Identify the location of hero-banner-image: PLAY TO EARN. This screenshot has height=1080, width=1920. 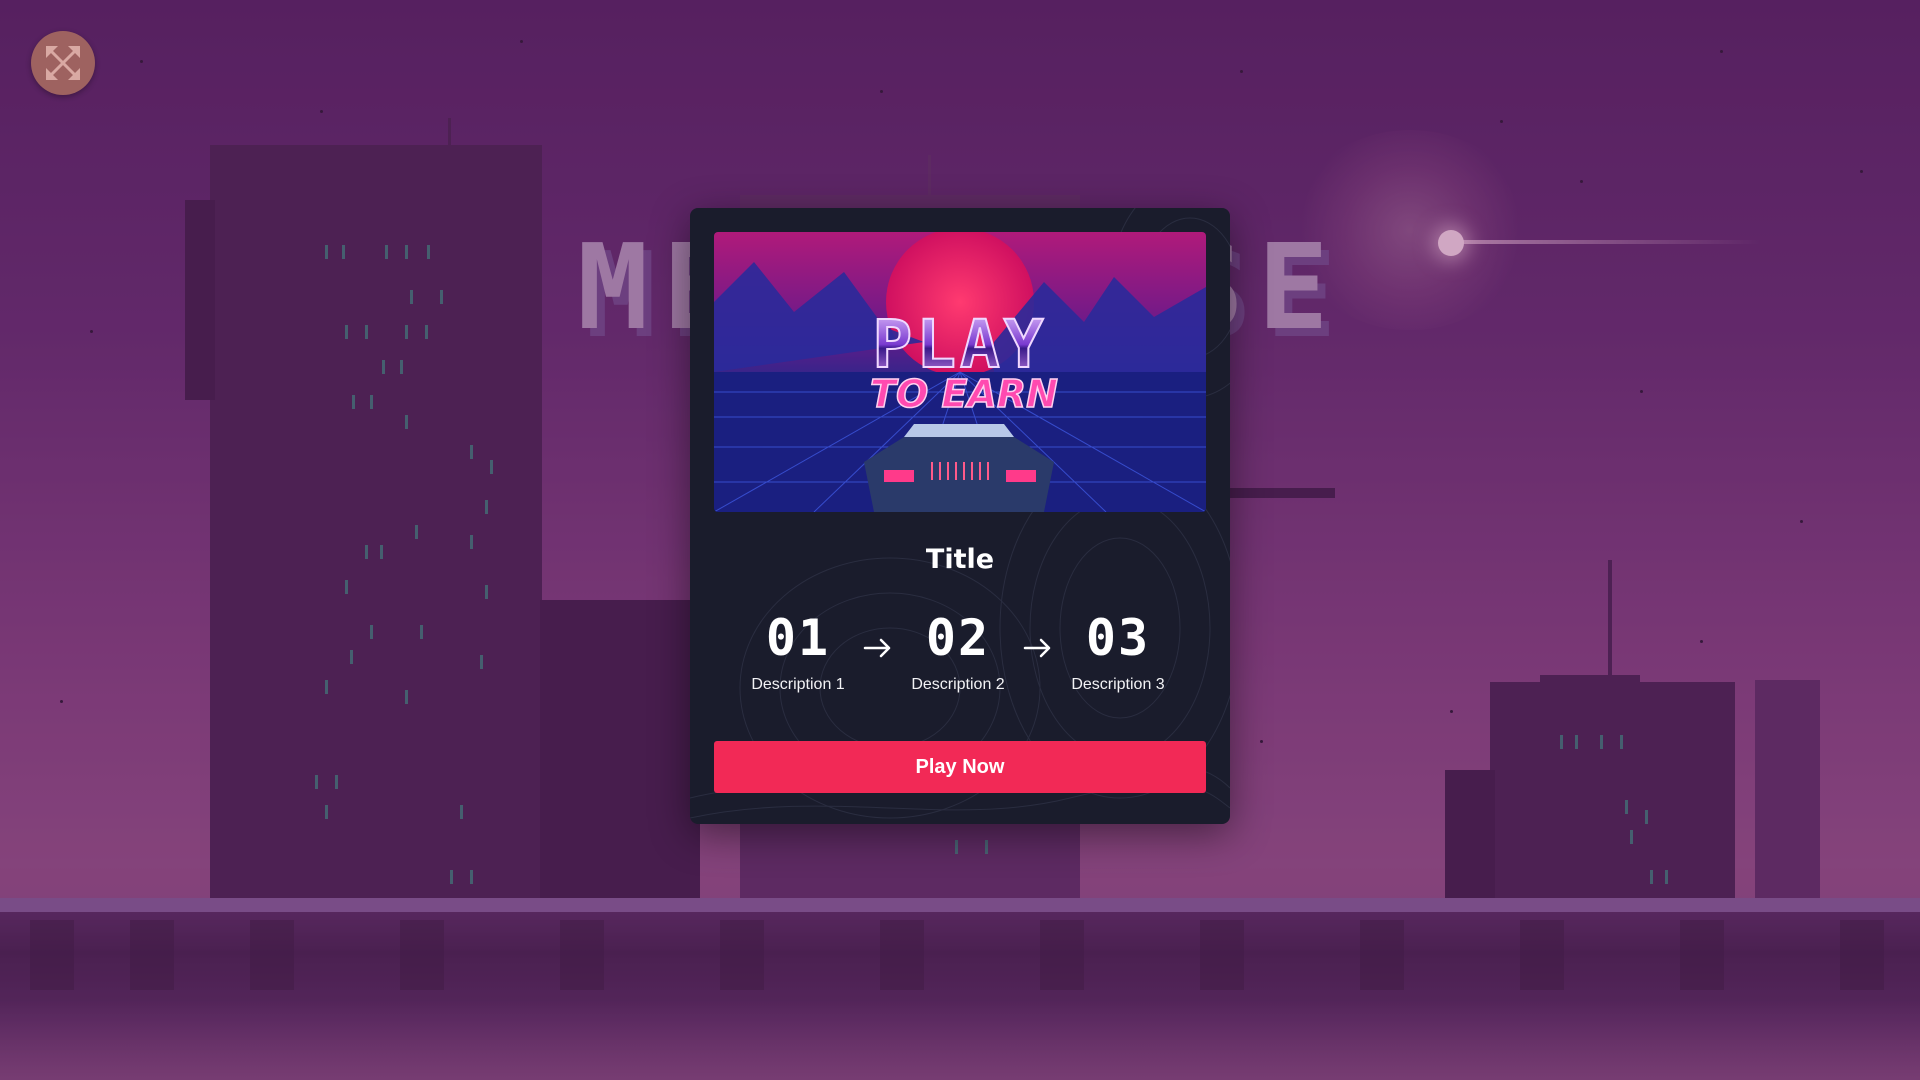
(960, 372).